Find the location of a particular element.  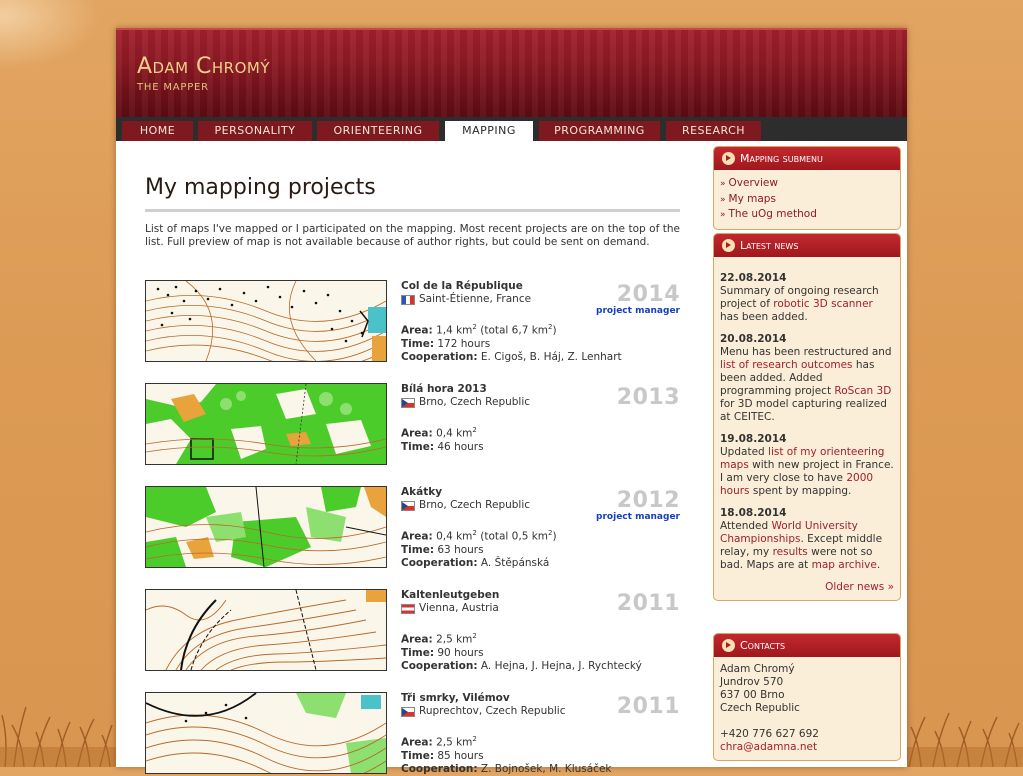

submenu-body: » Overview » My maps » The uOg method is located at coordinates (807, 199).